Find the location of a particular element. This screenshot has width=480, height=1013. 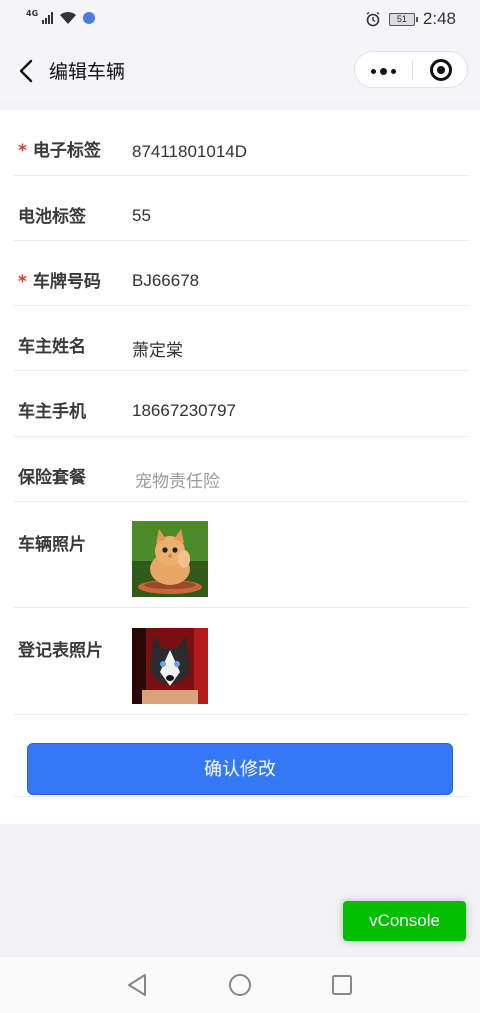

battery-icon: 51 is located at coordinates (403, 19).